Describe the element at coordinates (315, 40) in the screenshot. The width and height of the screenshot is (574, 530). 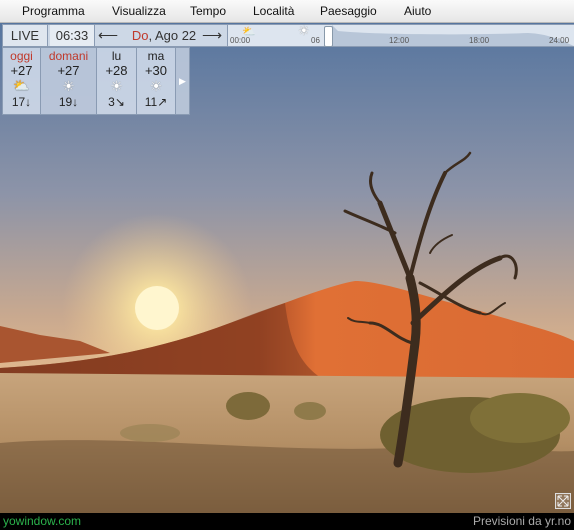
I see `timeline-label-6: 06` at that location.